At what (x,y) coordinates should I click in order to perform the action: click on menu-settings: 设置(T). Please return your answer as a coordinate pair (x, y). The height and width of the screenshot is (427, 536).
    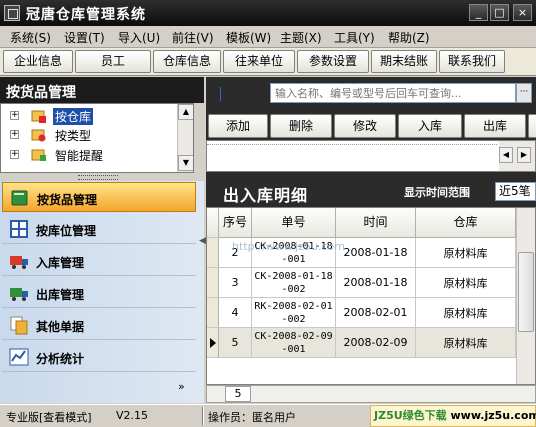
    Looking at the image, I should click on (84, 37).